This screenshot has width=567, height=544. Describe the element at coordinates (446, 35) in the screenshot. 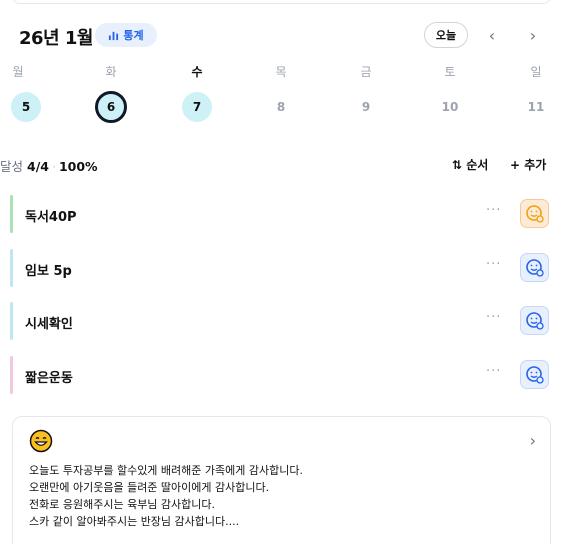

I see `today-button: 오늘` at that location.